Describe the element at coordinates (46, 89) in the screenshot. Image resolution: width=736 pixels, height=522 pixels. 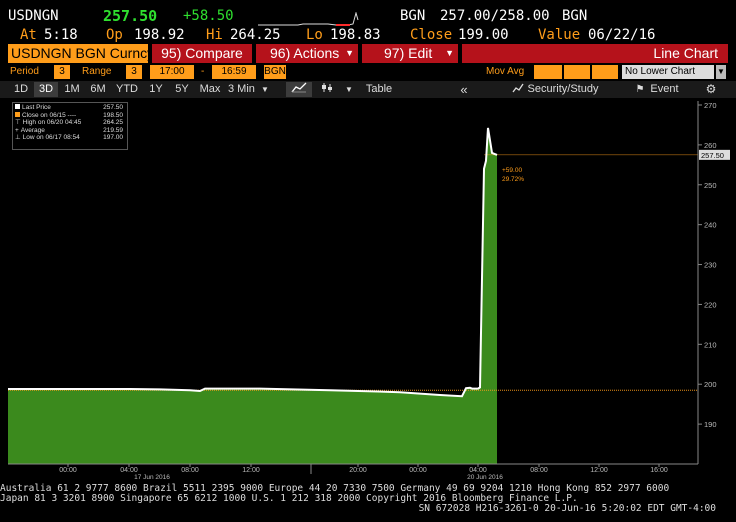
I see `period-3d: 3D` at that location.